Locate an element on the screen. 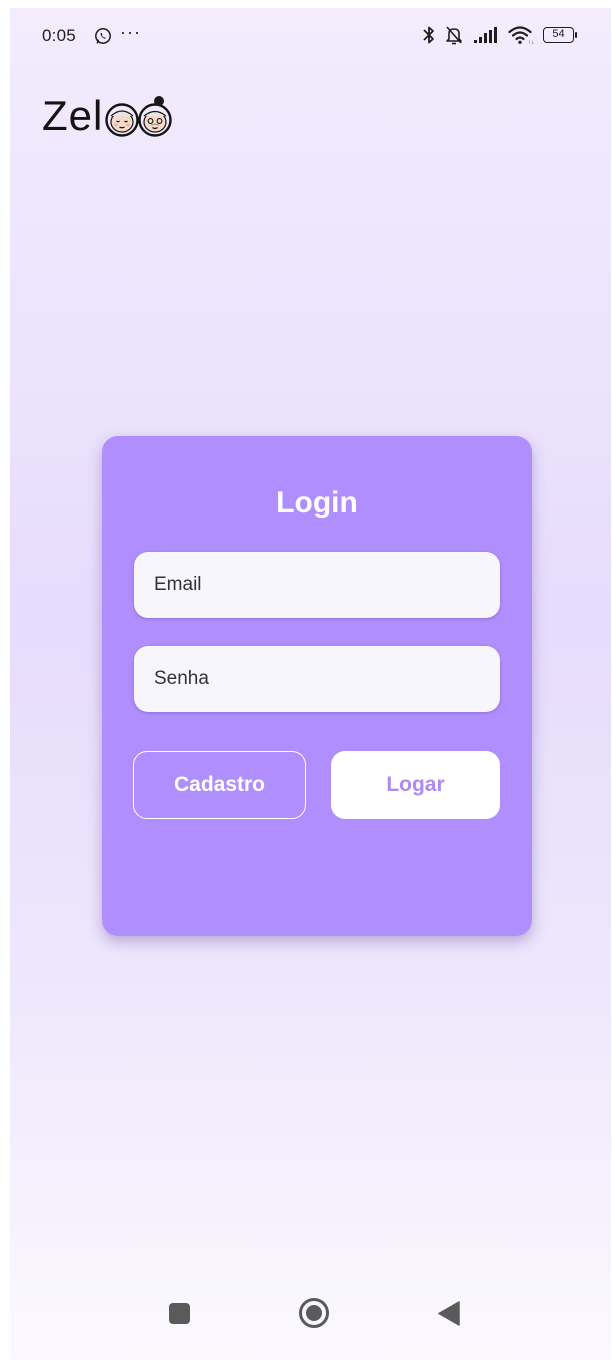 This screenshot has height=1360, width=612. battery-icon: 54 is located at coordinates (560, 35).